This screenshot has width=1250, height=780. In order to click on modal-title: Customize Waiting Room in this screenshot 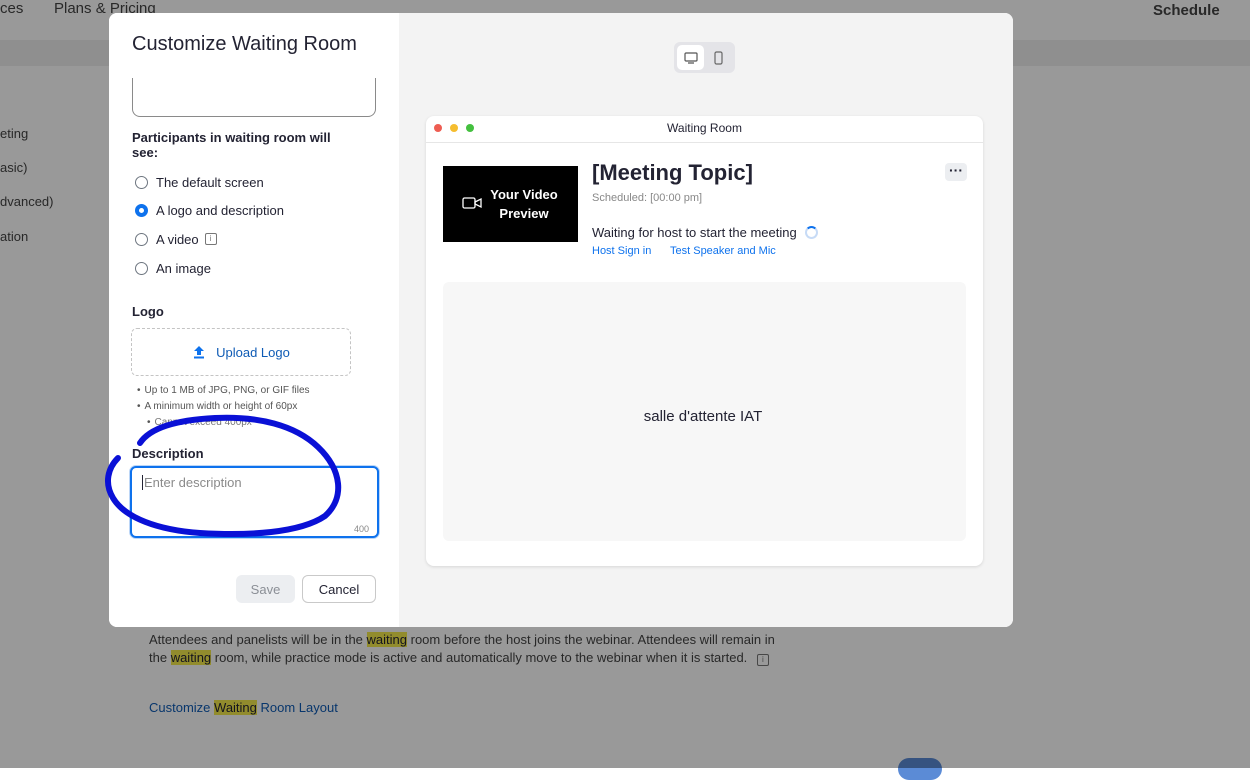, I will do `click(244, 44)`.